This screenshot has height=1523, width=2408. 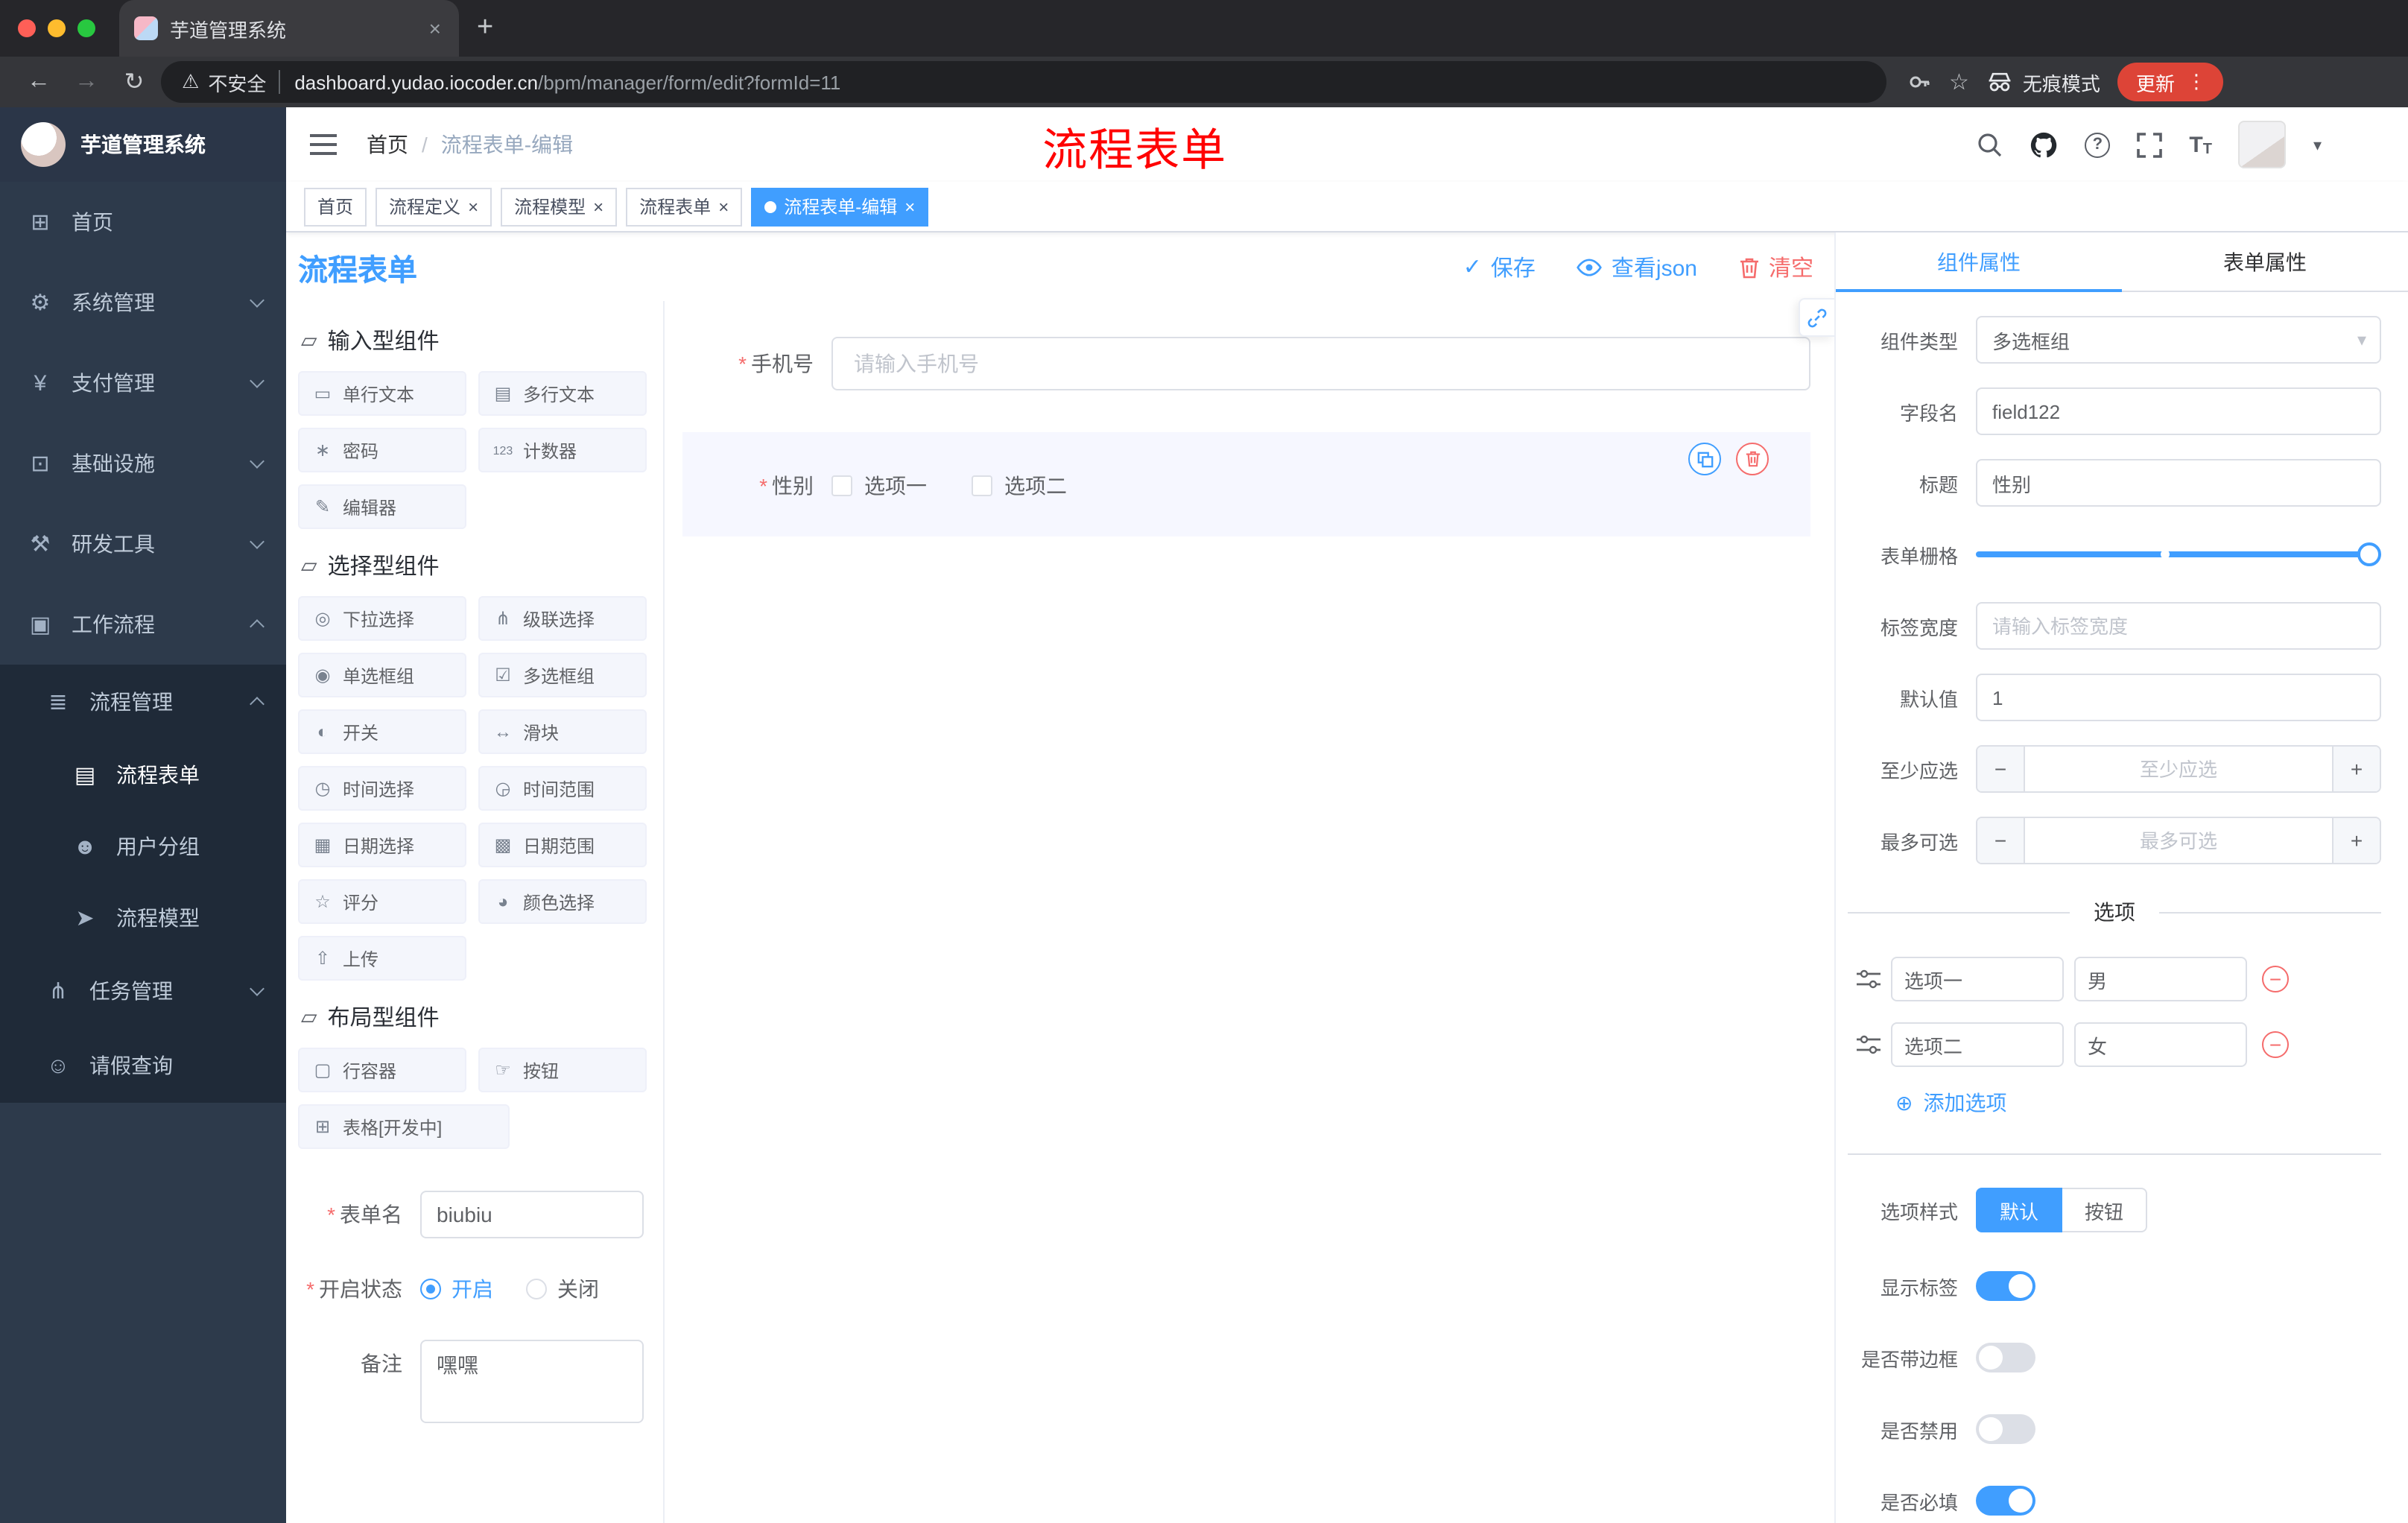 I want to click on sidebar-item-process-management: ≣ 流程管理, so click(x=143, y=702).